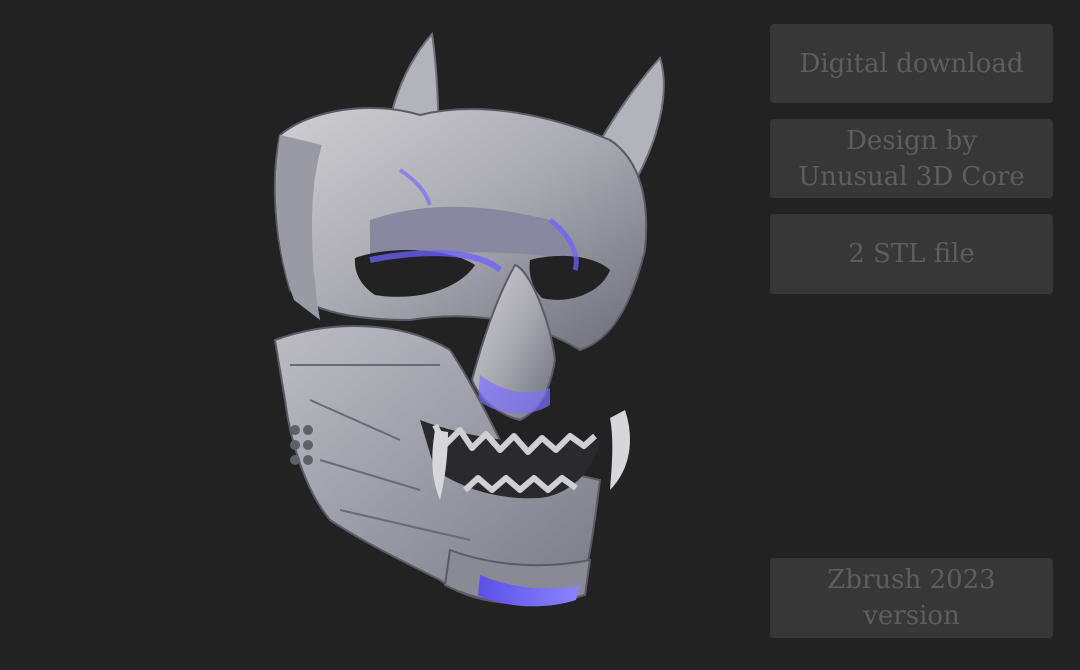 The width and height of the screenshot is (1080, 670). I want to click on box-line: Digital download, so click(911, 63).